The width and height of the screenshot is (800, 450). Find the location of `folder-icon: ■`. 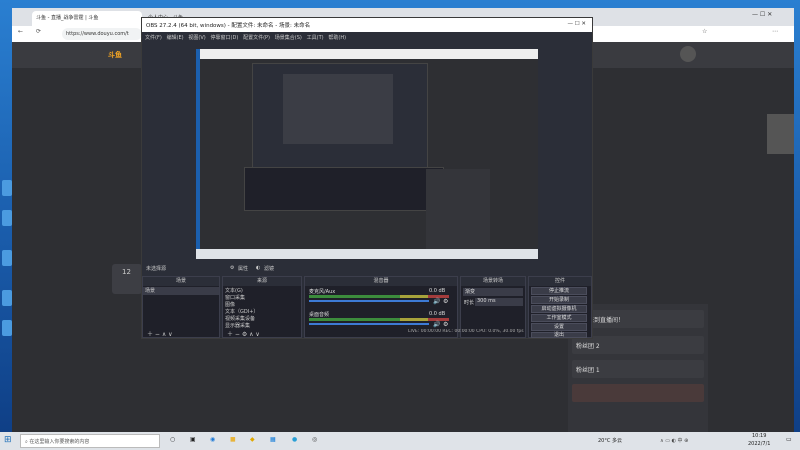

folder-icon: ■ is located at coordinates (233, 439).